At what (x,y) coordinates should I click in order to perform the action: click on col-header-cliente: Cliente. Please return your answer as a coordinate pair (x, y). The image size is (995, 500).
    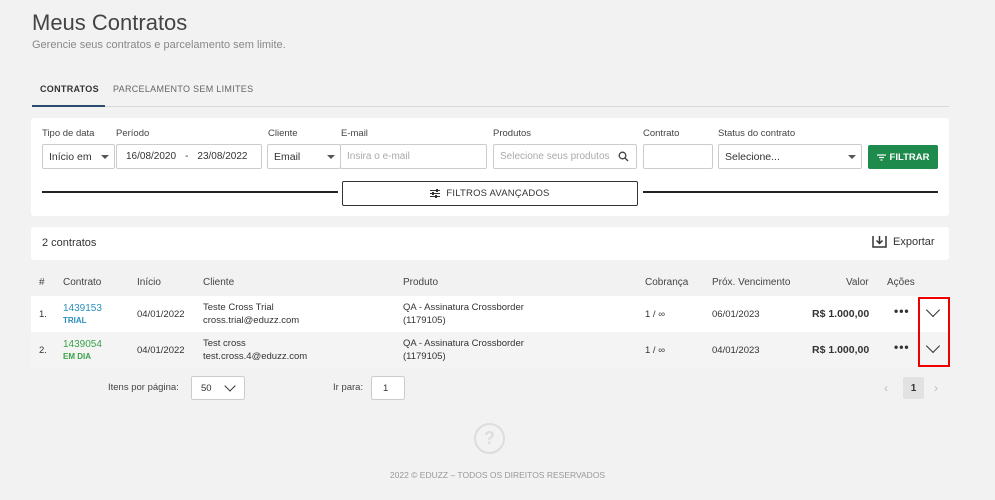
    Looking at the image, I should click on (219, 282).